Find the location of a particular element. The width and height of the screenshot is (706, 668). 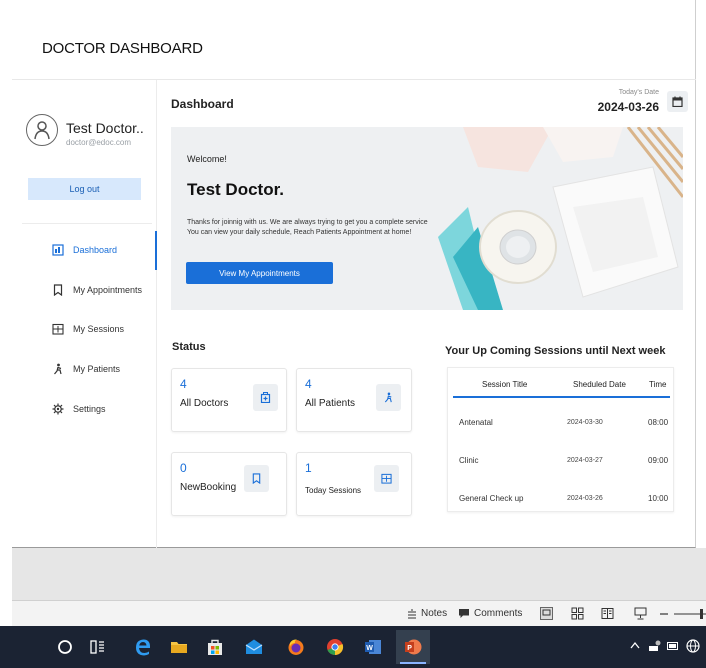

stat-card-doctors: 4 All Doctors is located at coordinates (229, 400).